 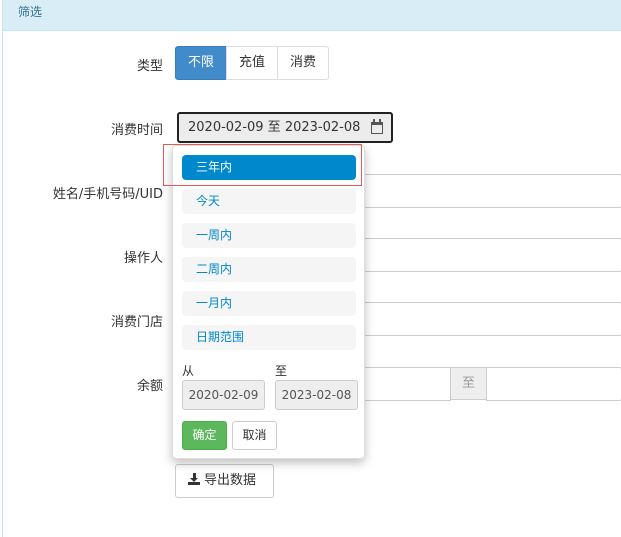 What do you see at coordinates (492, 191) in the screenshot?
I see `name-input` at bounding box center [492, 191].